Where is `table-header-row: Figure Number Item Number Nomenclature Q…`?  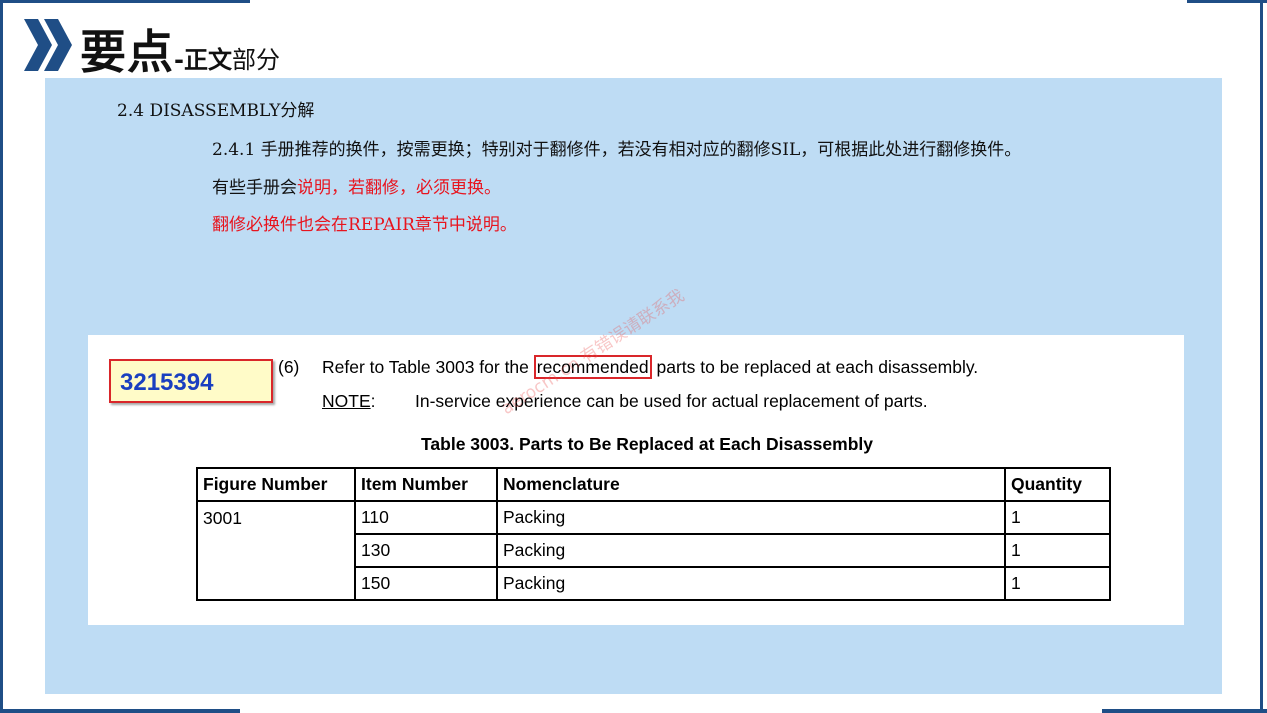
table-header-row: Figure Number Item Number Nomenclature Q… is located at coordinates (653, 484).